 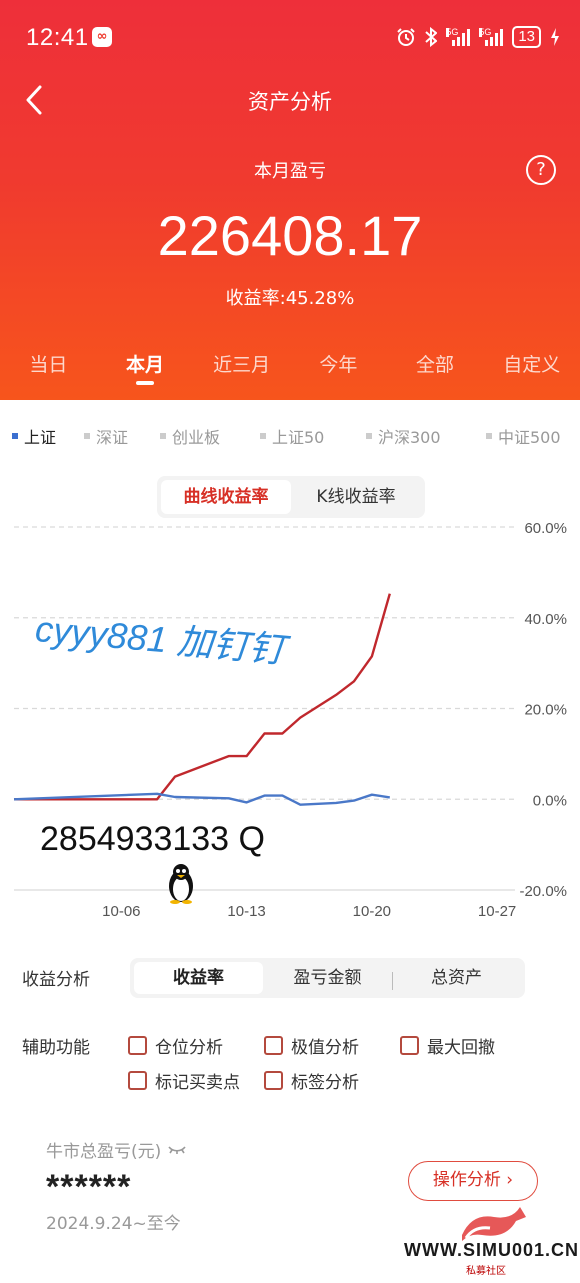 I want to click on period-tabs: 当日 本月 近三月 今年 全部 自定义, so click(x=290, y=370).